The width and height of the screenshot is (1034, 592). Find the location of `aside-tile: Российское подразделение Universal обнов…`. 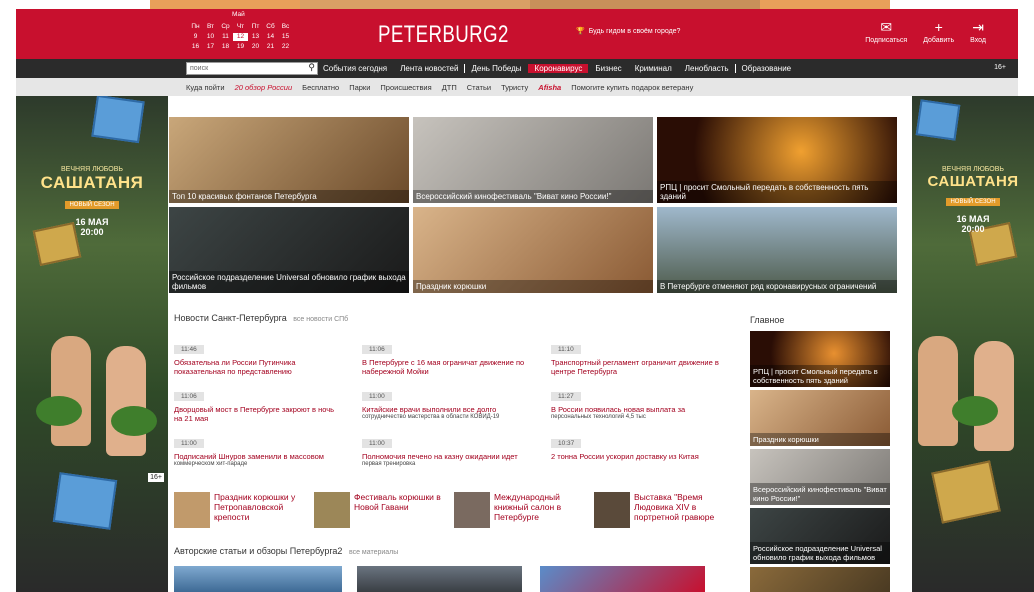

aside-tile: Российское подразделение Universal обнов… is located at coordinates (820, 536).